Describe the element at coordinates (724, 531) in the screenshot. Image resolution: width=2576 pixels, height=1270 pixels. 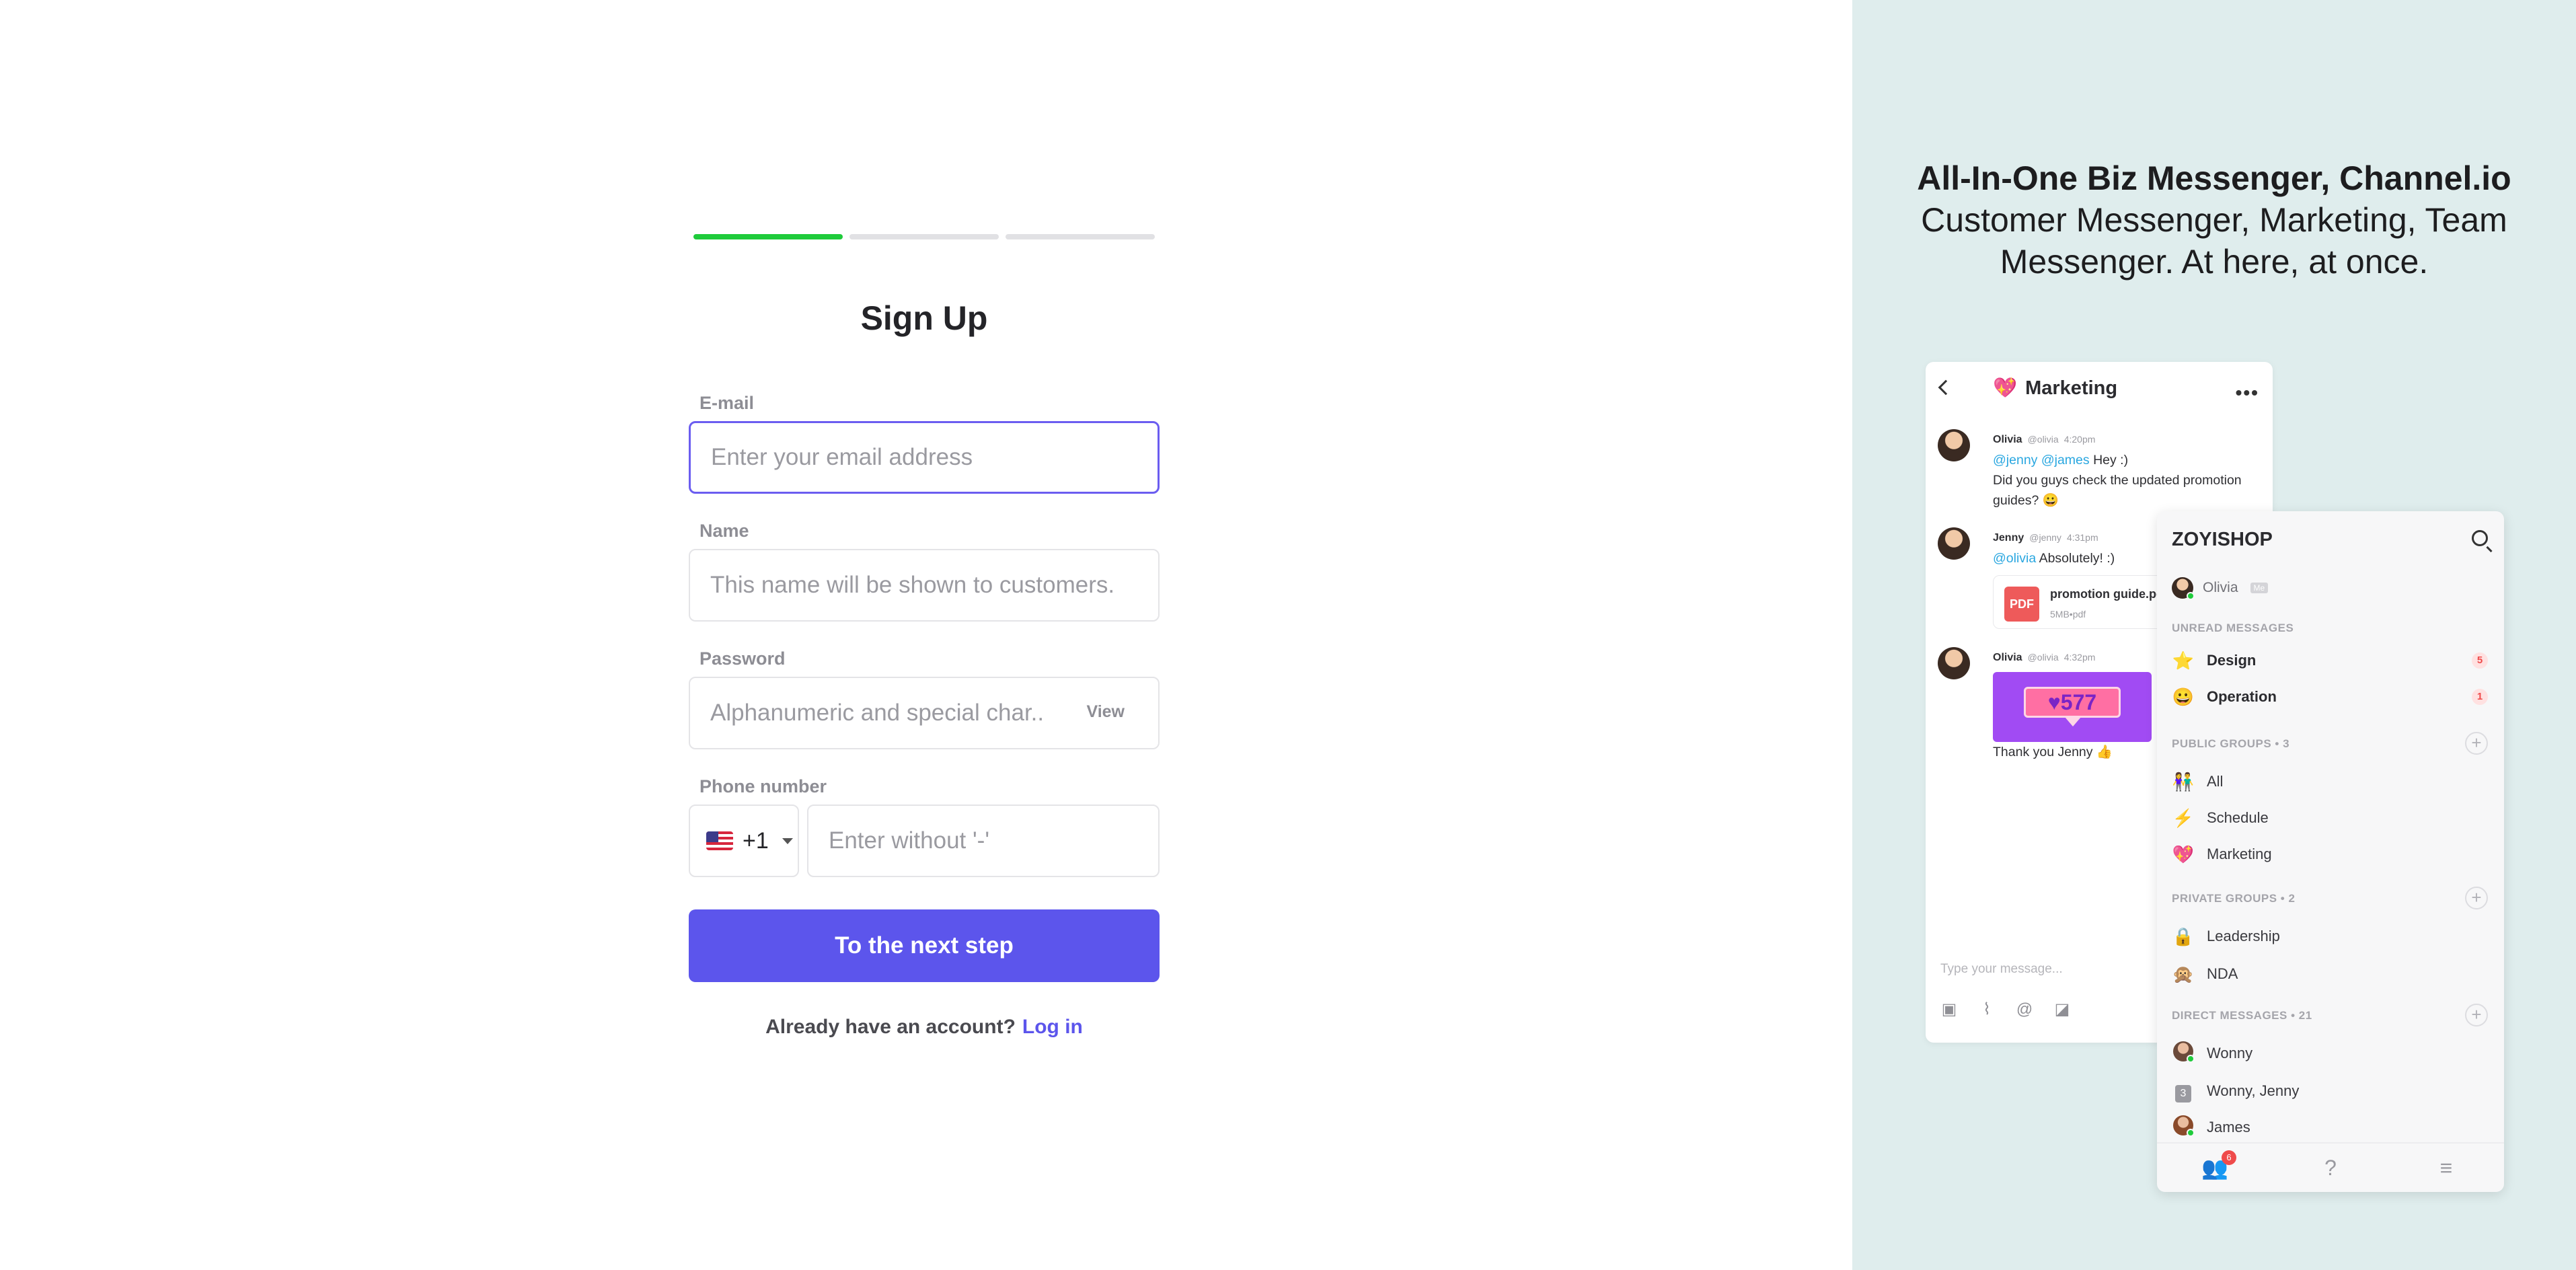
I see `name-label: Name` at that location.